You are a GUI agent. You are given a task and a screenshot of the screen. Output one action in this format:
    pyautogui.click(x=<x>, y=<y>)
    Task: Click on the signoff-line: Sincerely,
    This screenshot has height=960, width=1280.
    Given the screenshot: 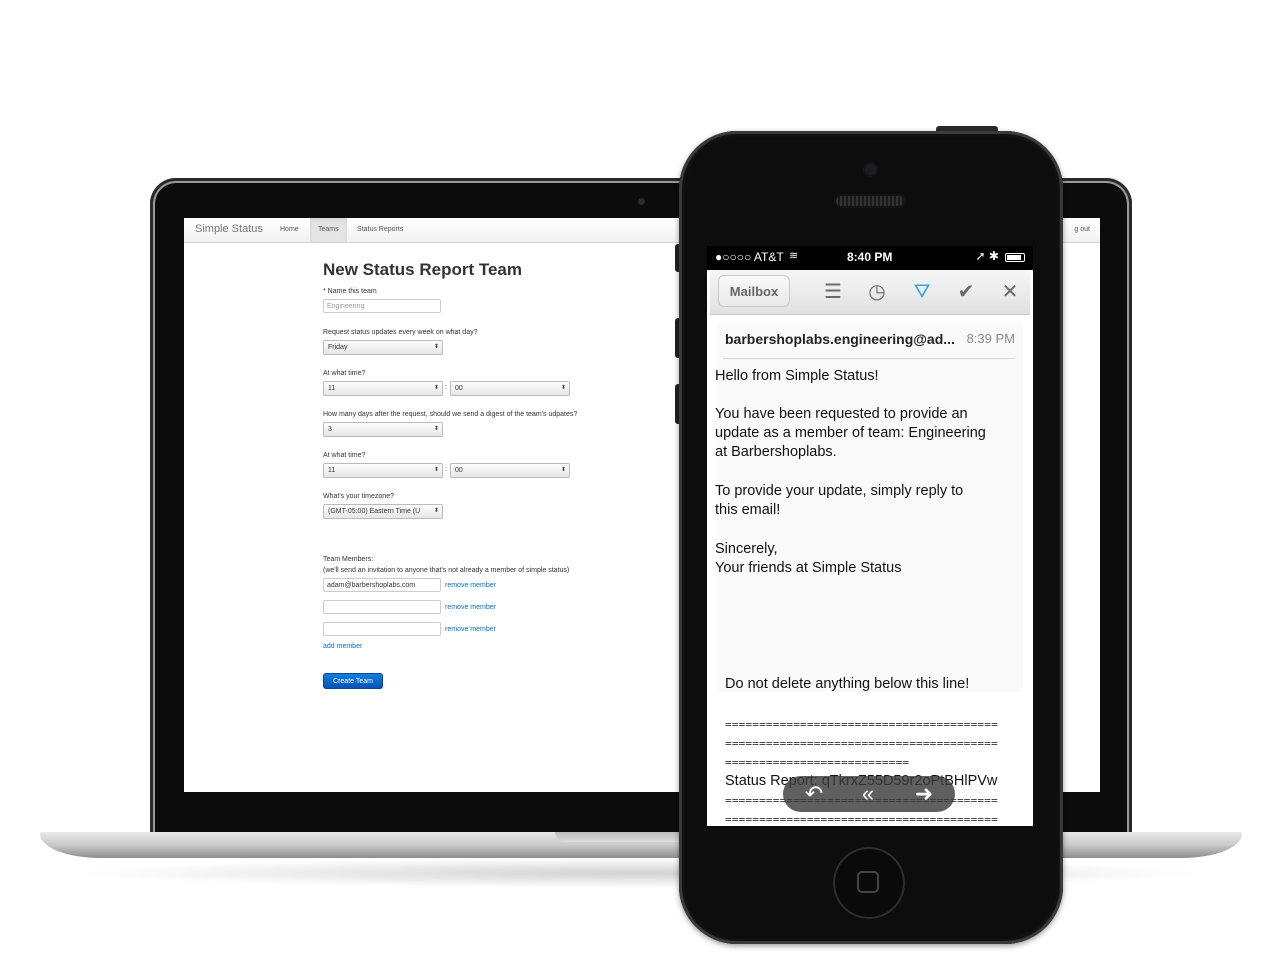 What is the action you would take?
    pyautogui.click(x=746, y=549)
    